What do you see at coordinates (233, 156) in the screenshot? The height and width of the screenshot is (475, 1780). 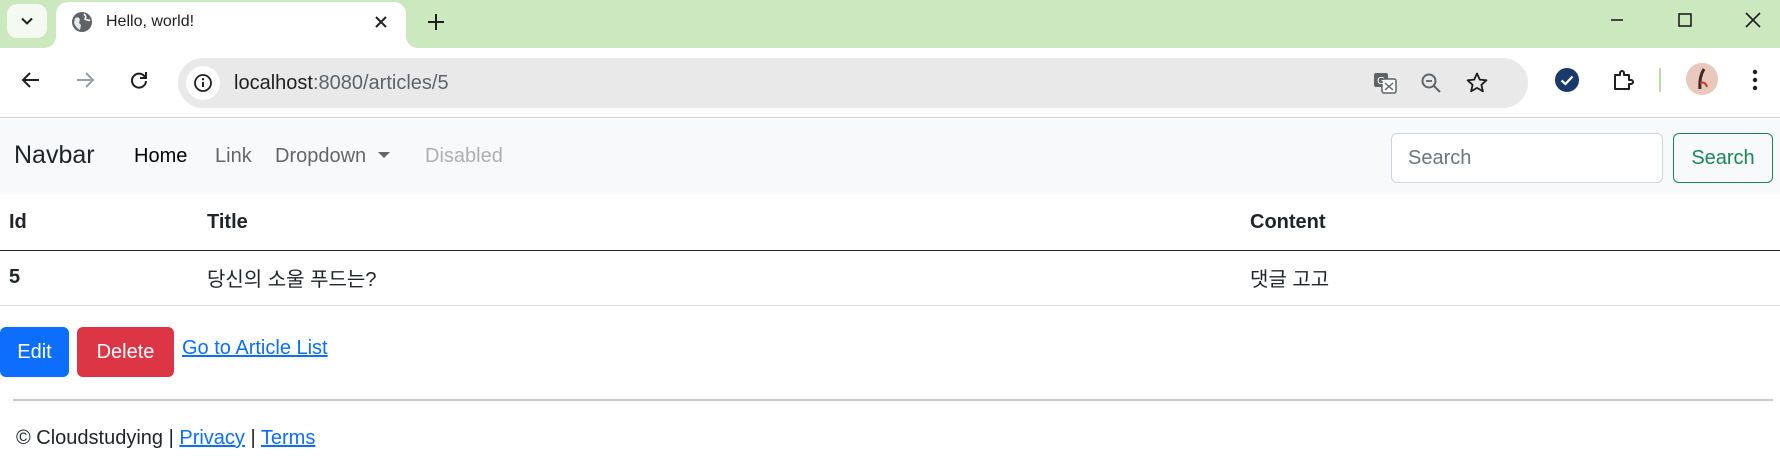 I see `nav-link-link: Link` at bounding box center [233, 156].